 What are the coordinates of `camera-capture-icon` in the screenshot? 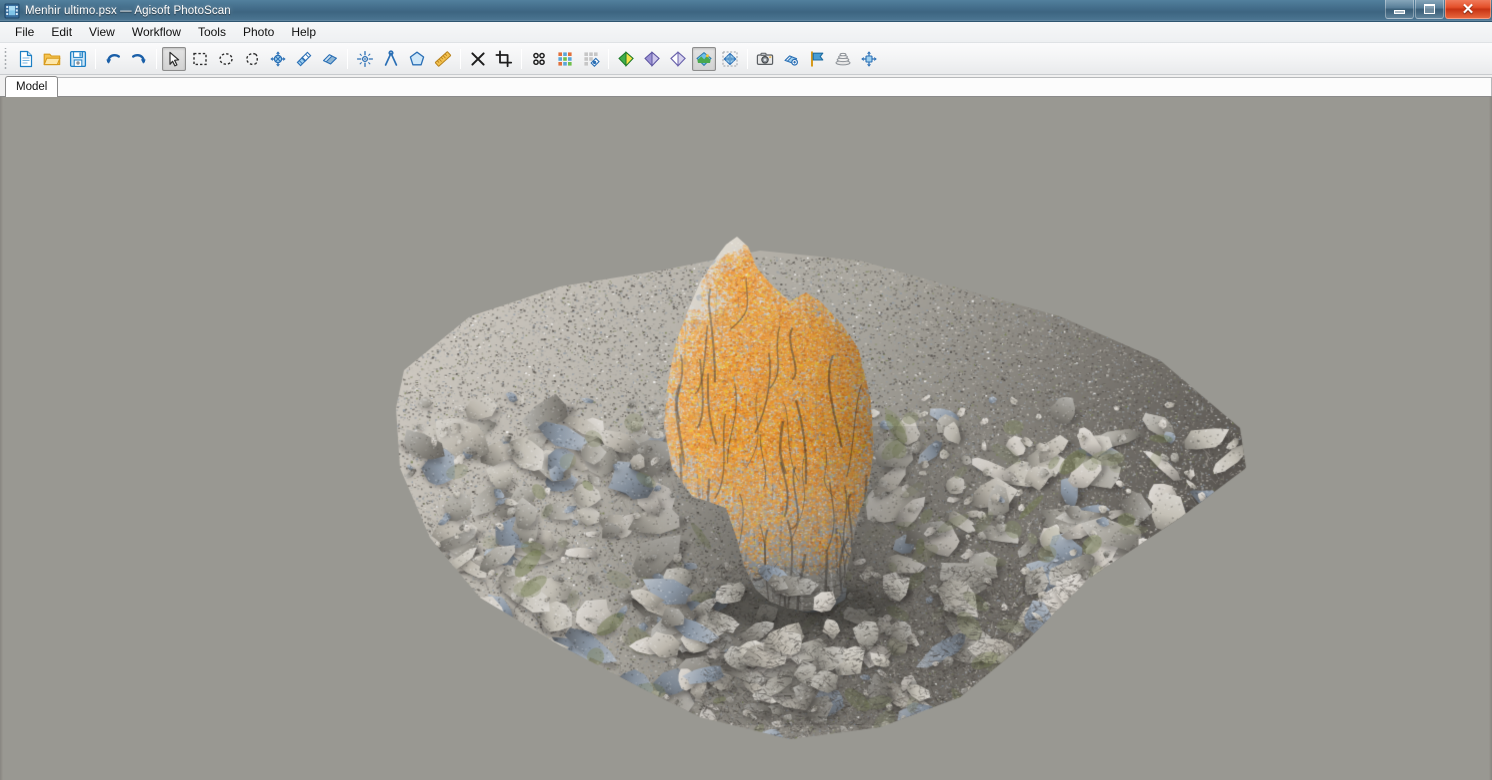 It's located at (765, 59).